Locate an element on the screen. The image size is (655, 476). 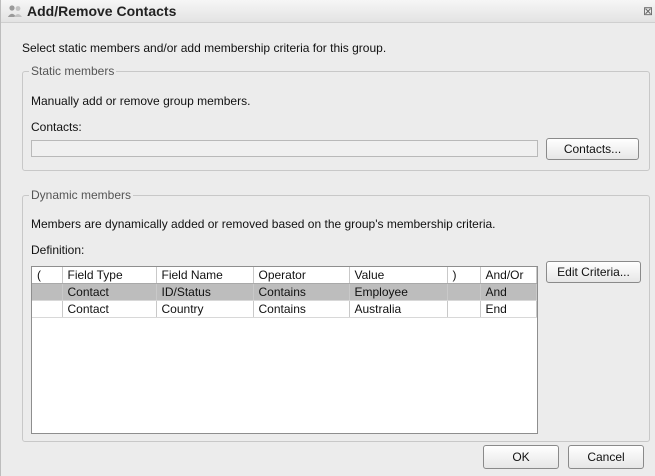
cancel-button: Cancel is located at coordinates (606, 457).